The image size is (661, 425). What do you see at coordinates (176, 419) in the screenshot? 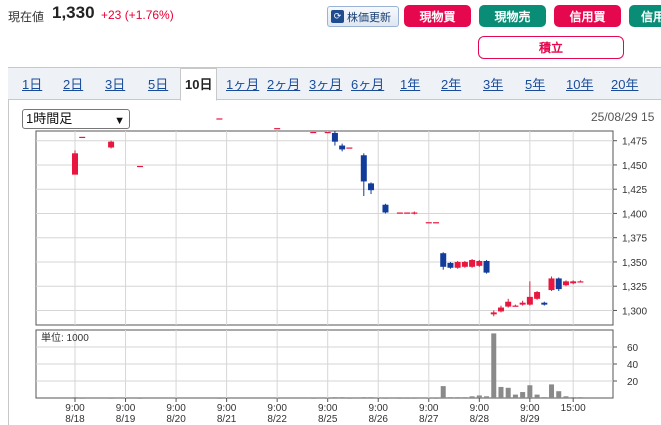
I see `x-tick-date-label: 8/20` at bounding box center [176, 419].